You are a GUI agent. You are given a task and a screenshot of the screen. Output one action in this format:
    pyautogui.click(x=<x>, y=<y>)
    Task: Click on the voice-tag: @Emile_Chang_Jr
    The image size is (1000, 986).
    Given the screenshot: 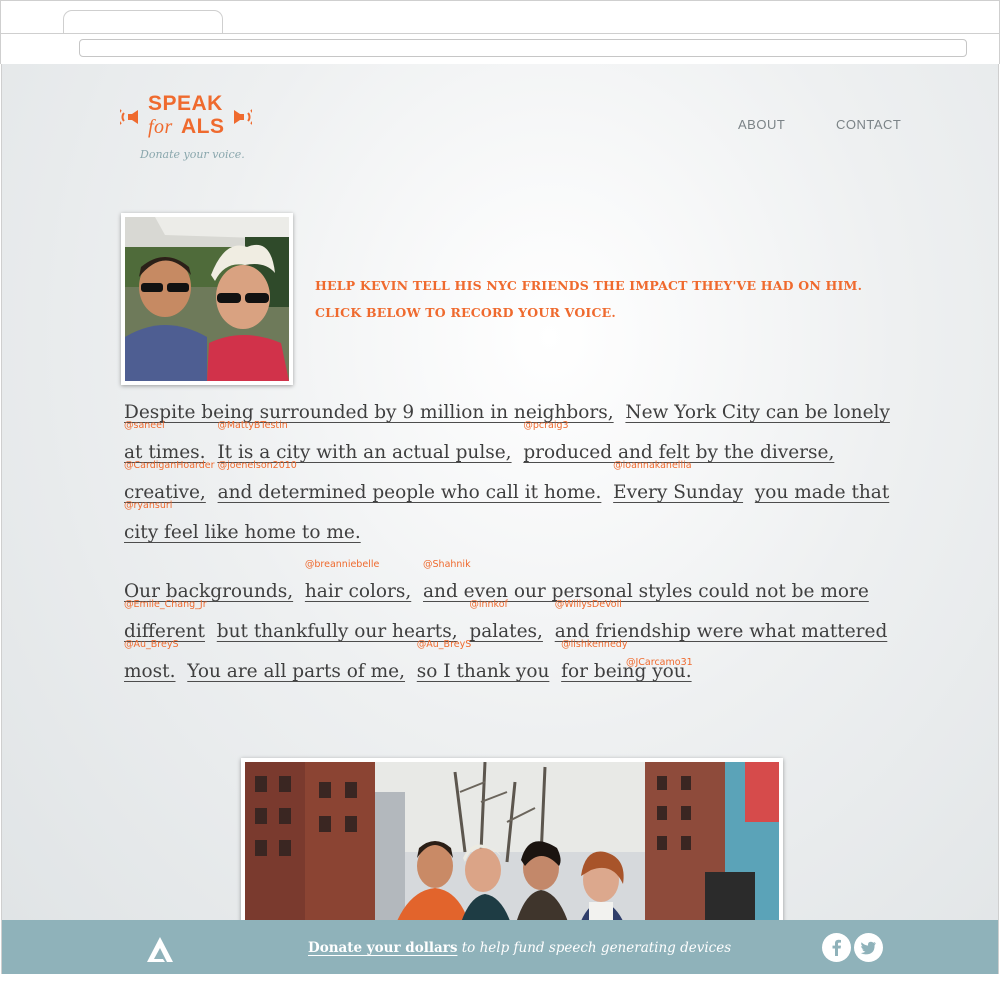 What is the action you would take?
    pyautogui.click(x=165, y=604)
    